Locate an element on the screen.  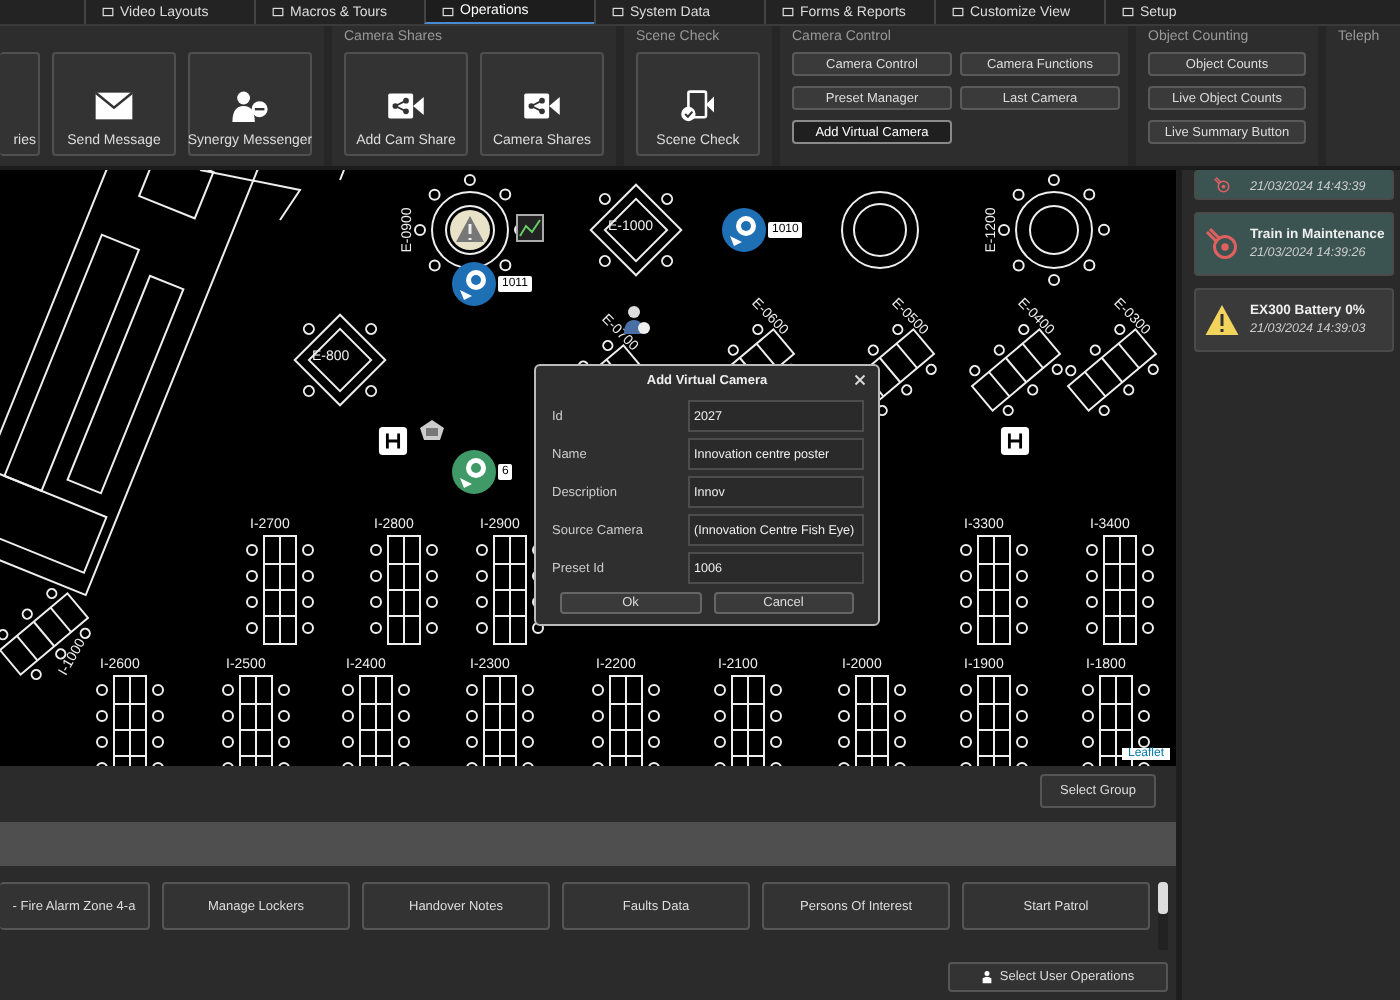
chart-icon is located at coordinates (530, 228).